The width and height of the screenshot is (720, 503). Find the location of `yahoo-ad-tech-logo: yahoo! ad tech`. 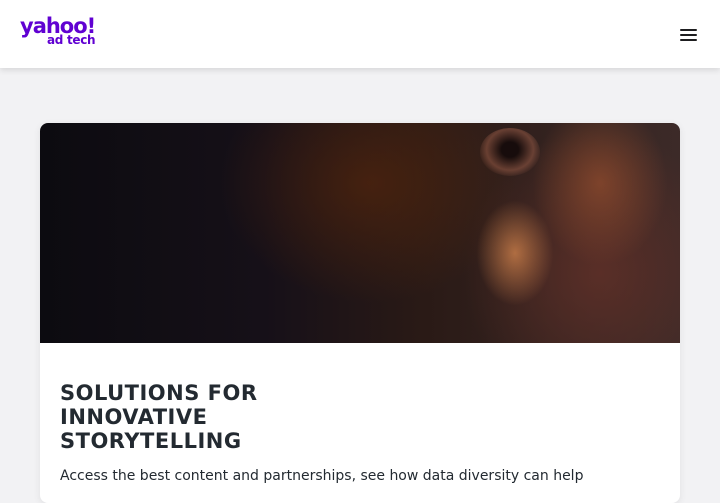

yahoo-ad-tech-logo: yahoo! ad tech is located at coordinates (60, 32).